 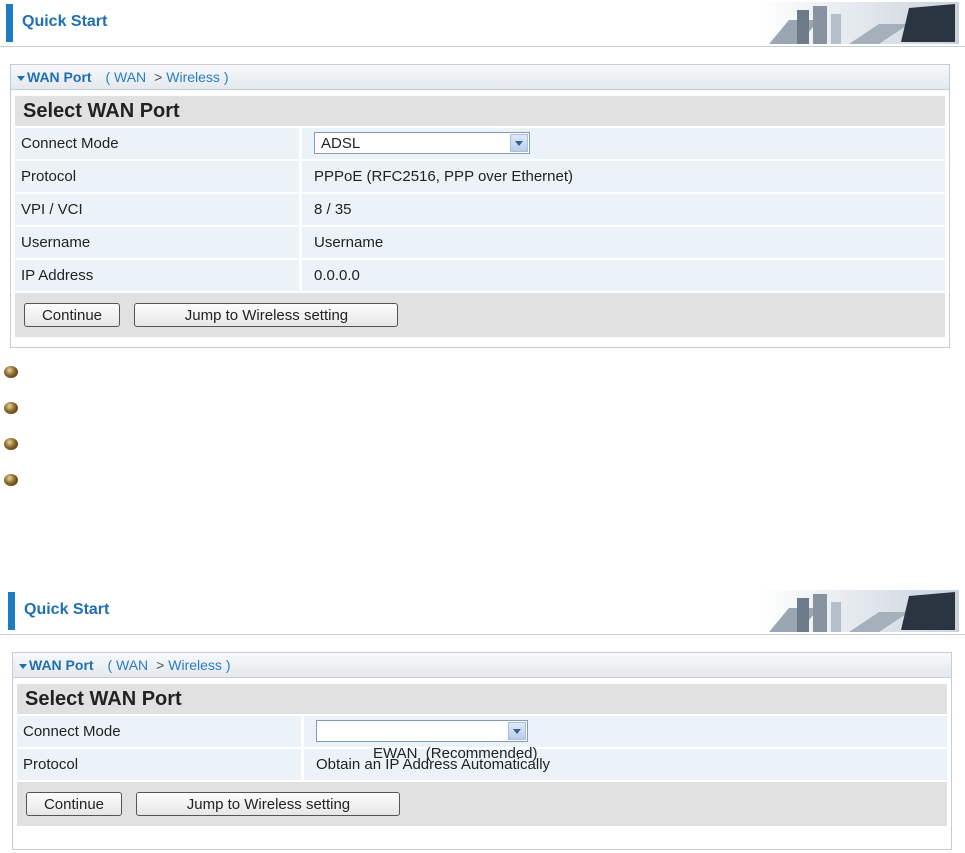 I want to click on ip-address-label: IP Address, so click(x=157, y=275).